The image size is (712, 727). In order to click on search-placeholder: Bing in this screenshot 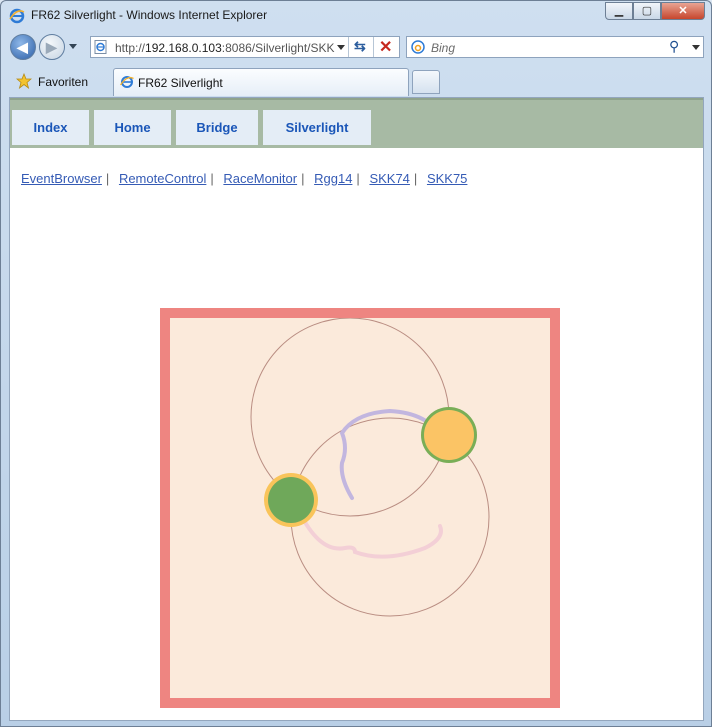, I will do `click(443, 48)`.